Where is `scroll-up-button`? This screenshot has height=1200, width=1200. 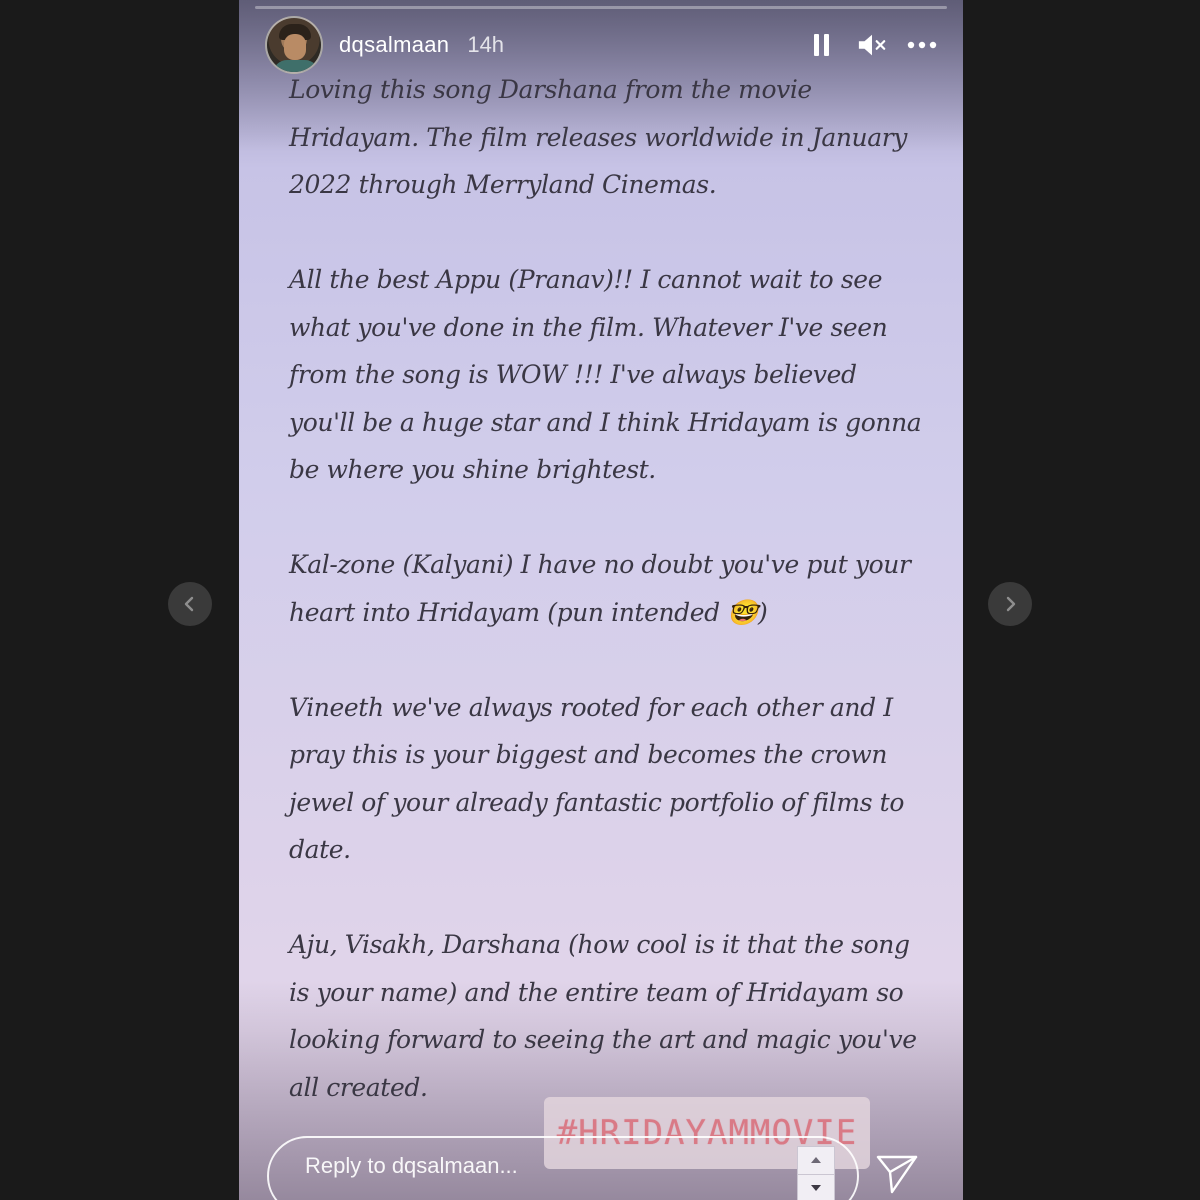
scroll-up-button is located at coordinates (816, 1161).